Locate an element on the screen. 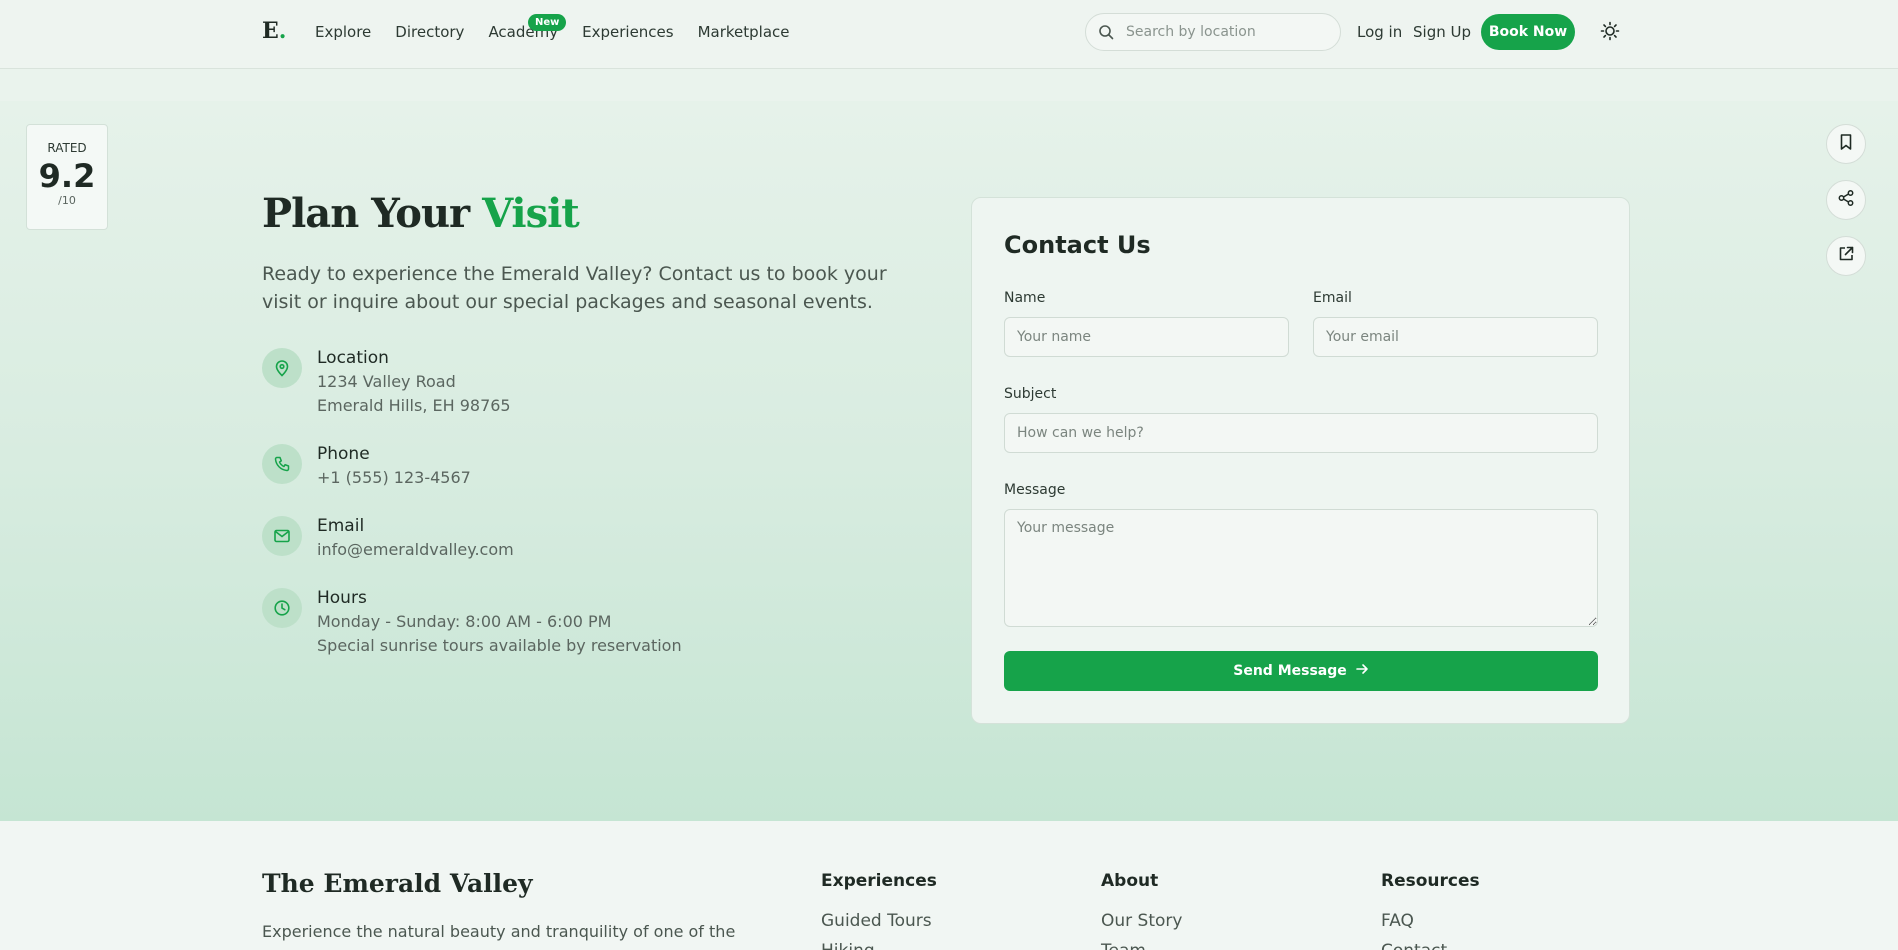  subject-field is located at coordinates (1301, 433).